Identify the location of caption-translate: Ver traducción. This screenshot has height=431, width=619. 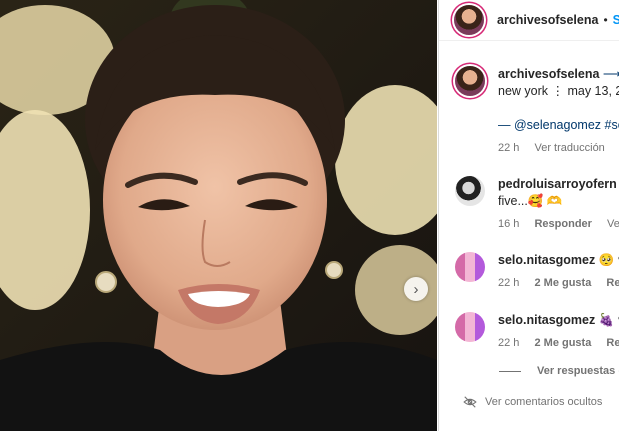
(569, 148).